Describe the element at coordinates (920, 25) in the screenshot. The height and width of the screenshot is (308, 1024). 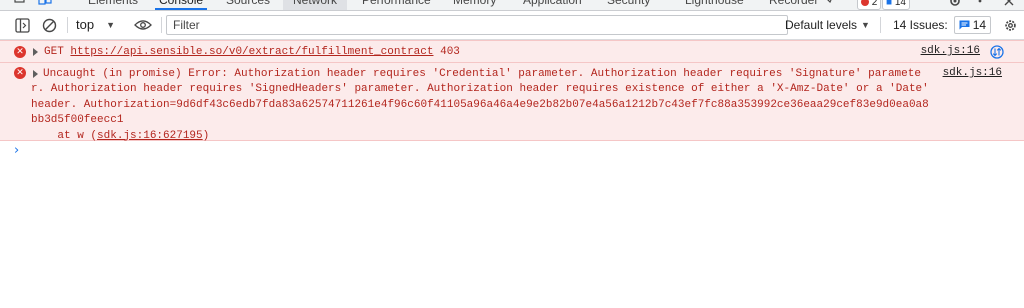
I see `issues-label: 14 Issues:` at that location.